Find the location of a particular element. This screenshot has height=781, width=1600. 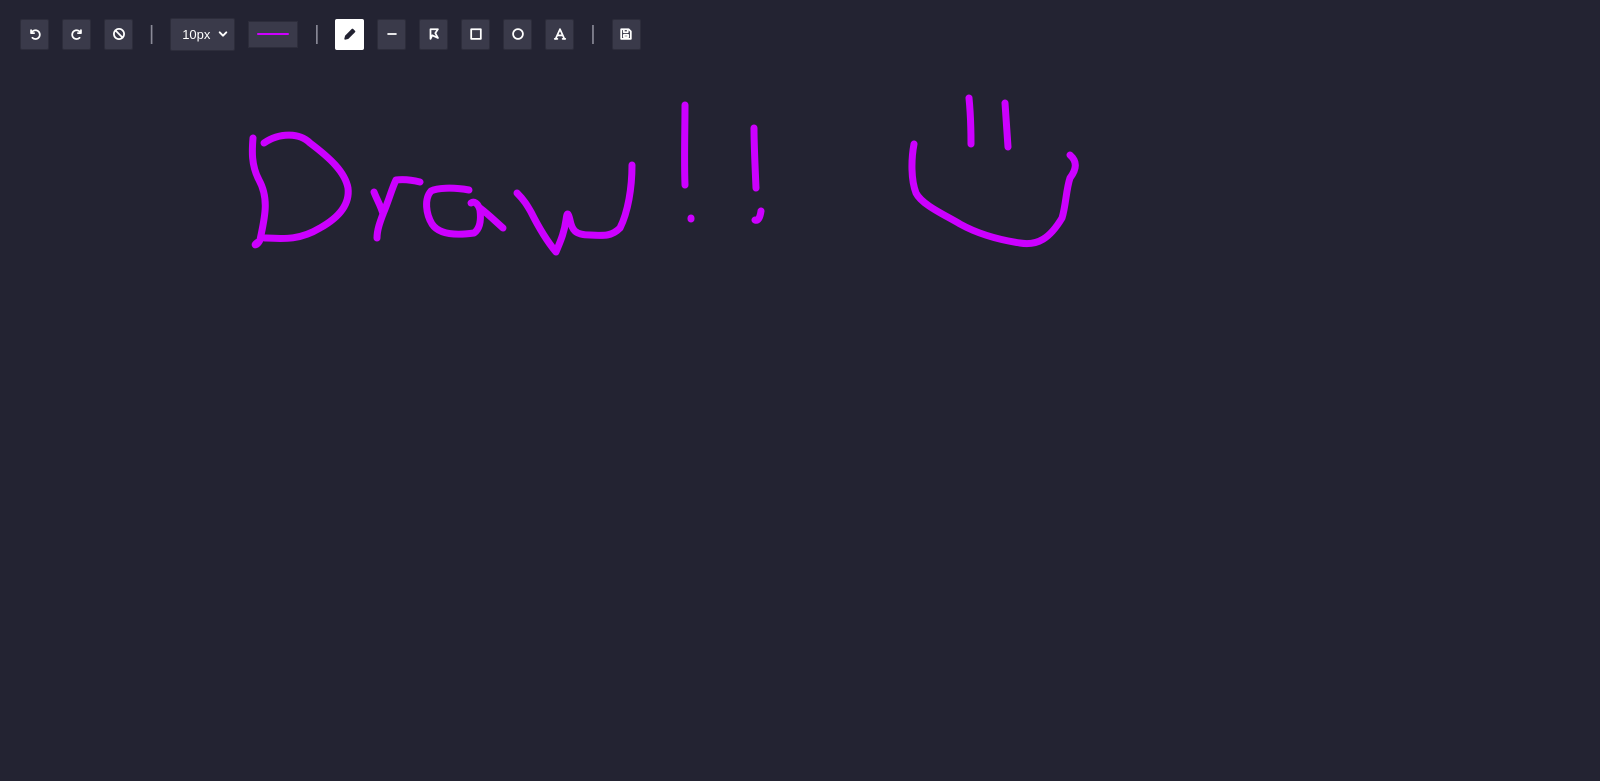

toolbar: | 10px | | is located at coordinates (337, 34).